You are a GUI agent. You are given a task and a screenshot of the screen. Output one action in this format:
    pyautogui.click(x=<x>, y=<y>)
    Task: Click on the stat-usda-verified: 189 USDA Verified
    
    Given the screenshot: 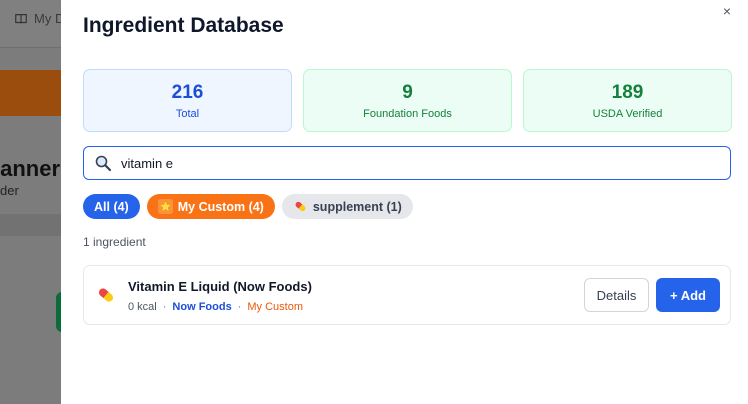 What is the action you would take?
    pyautogui.click(x=627, y=100)
    